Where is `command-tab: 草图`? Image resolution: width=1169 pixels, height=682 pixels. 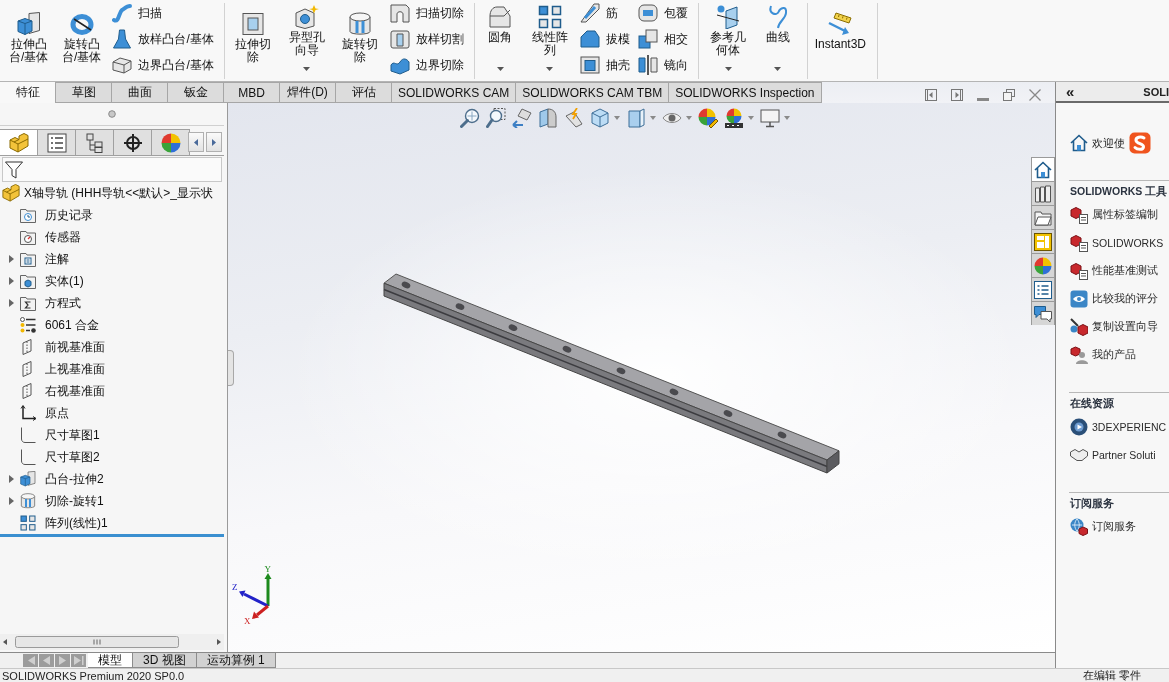
command-tab: 草图 is located at coordinates (84, 92).